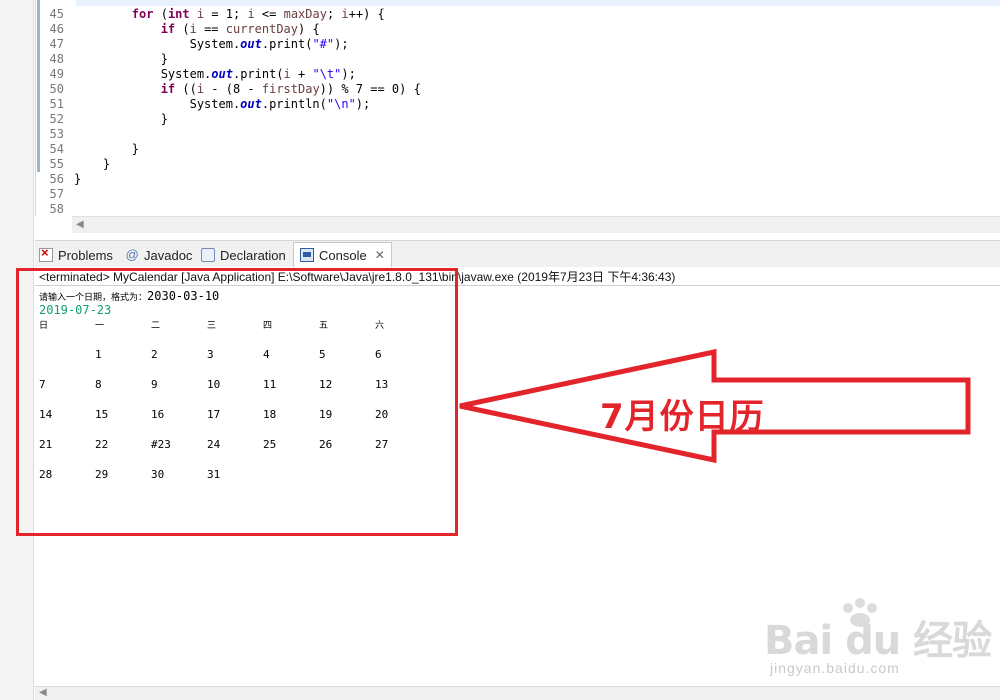  What do you see at coordinates (56, 179) in the screenshot?
I see `line-number: 56` at bounding box center [56, 179].